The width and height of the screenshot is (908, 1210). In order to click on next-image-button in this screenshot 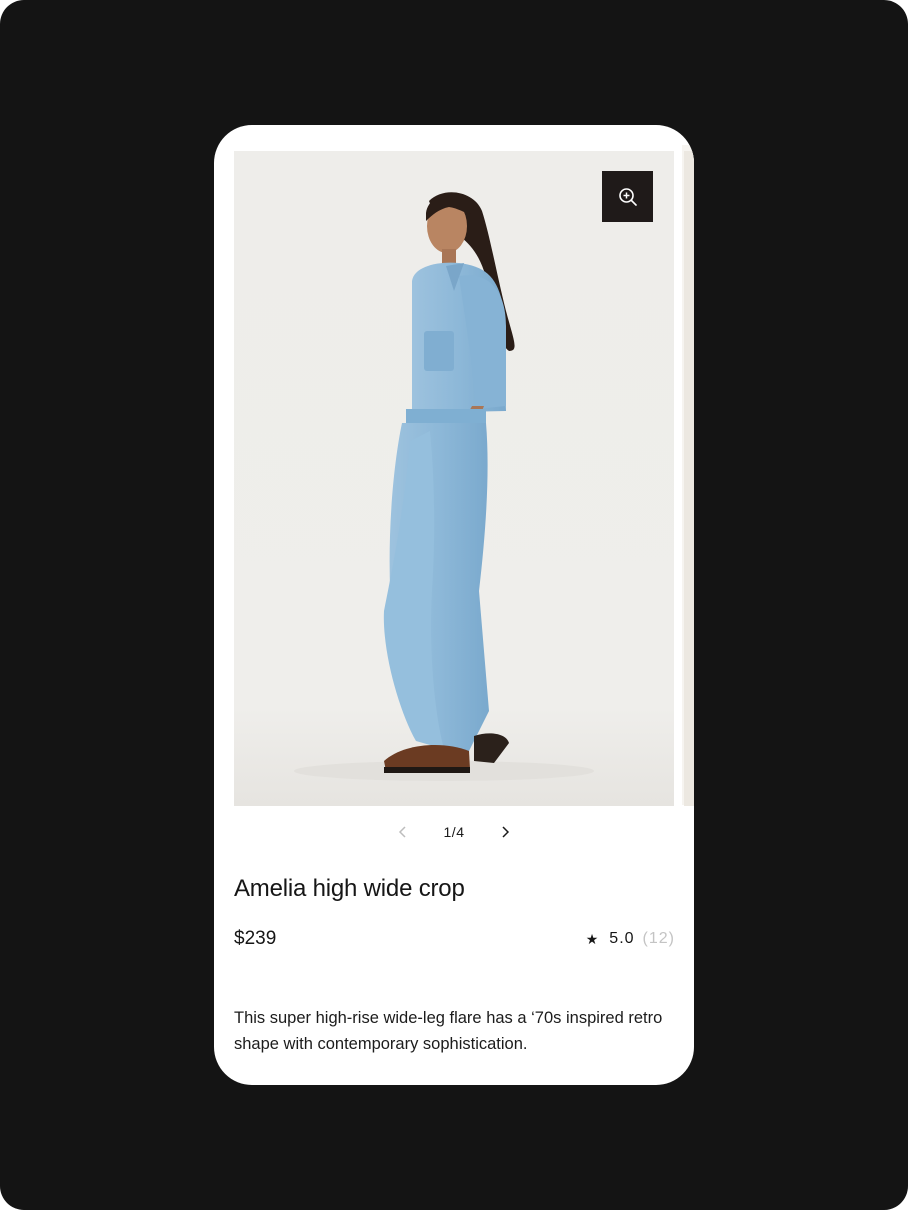, I will do `click(505, 832)`.